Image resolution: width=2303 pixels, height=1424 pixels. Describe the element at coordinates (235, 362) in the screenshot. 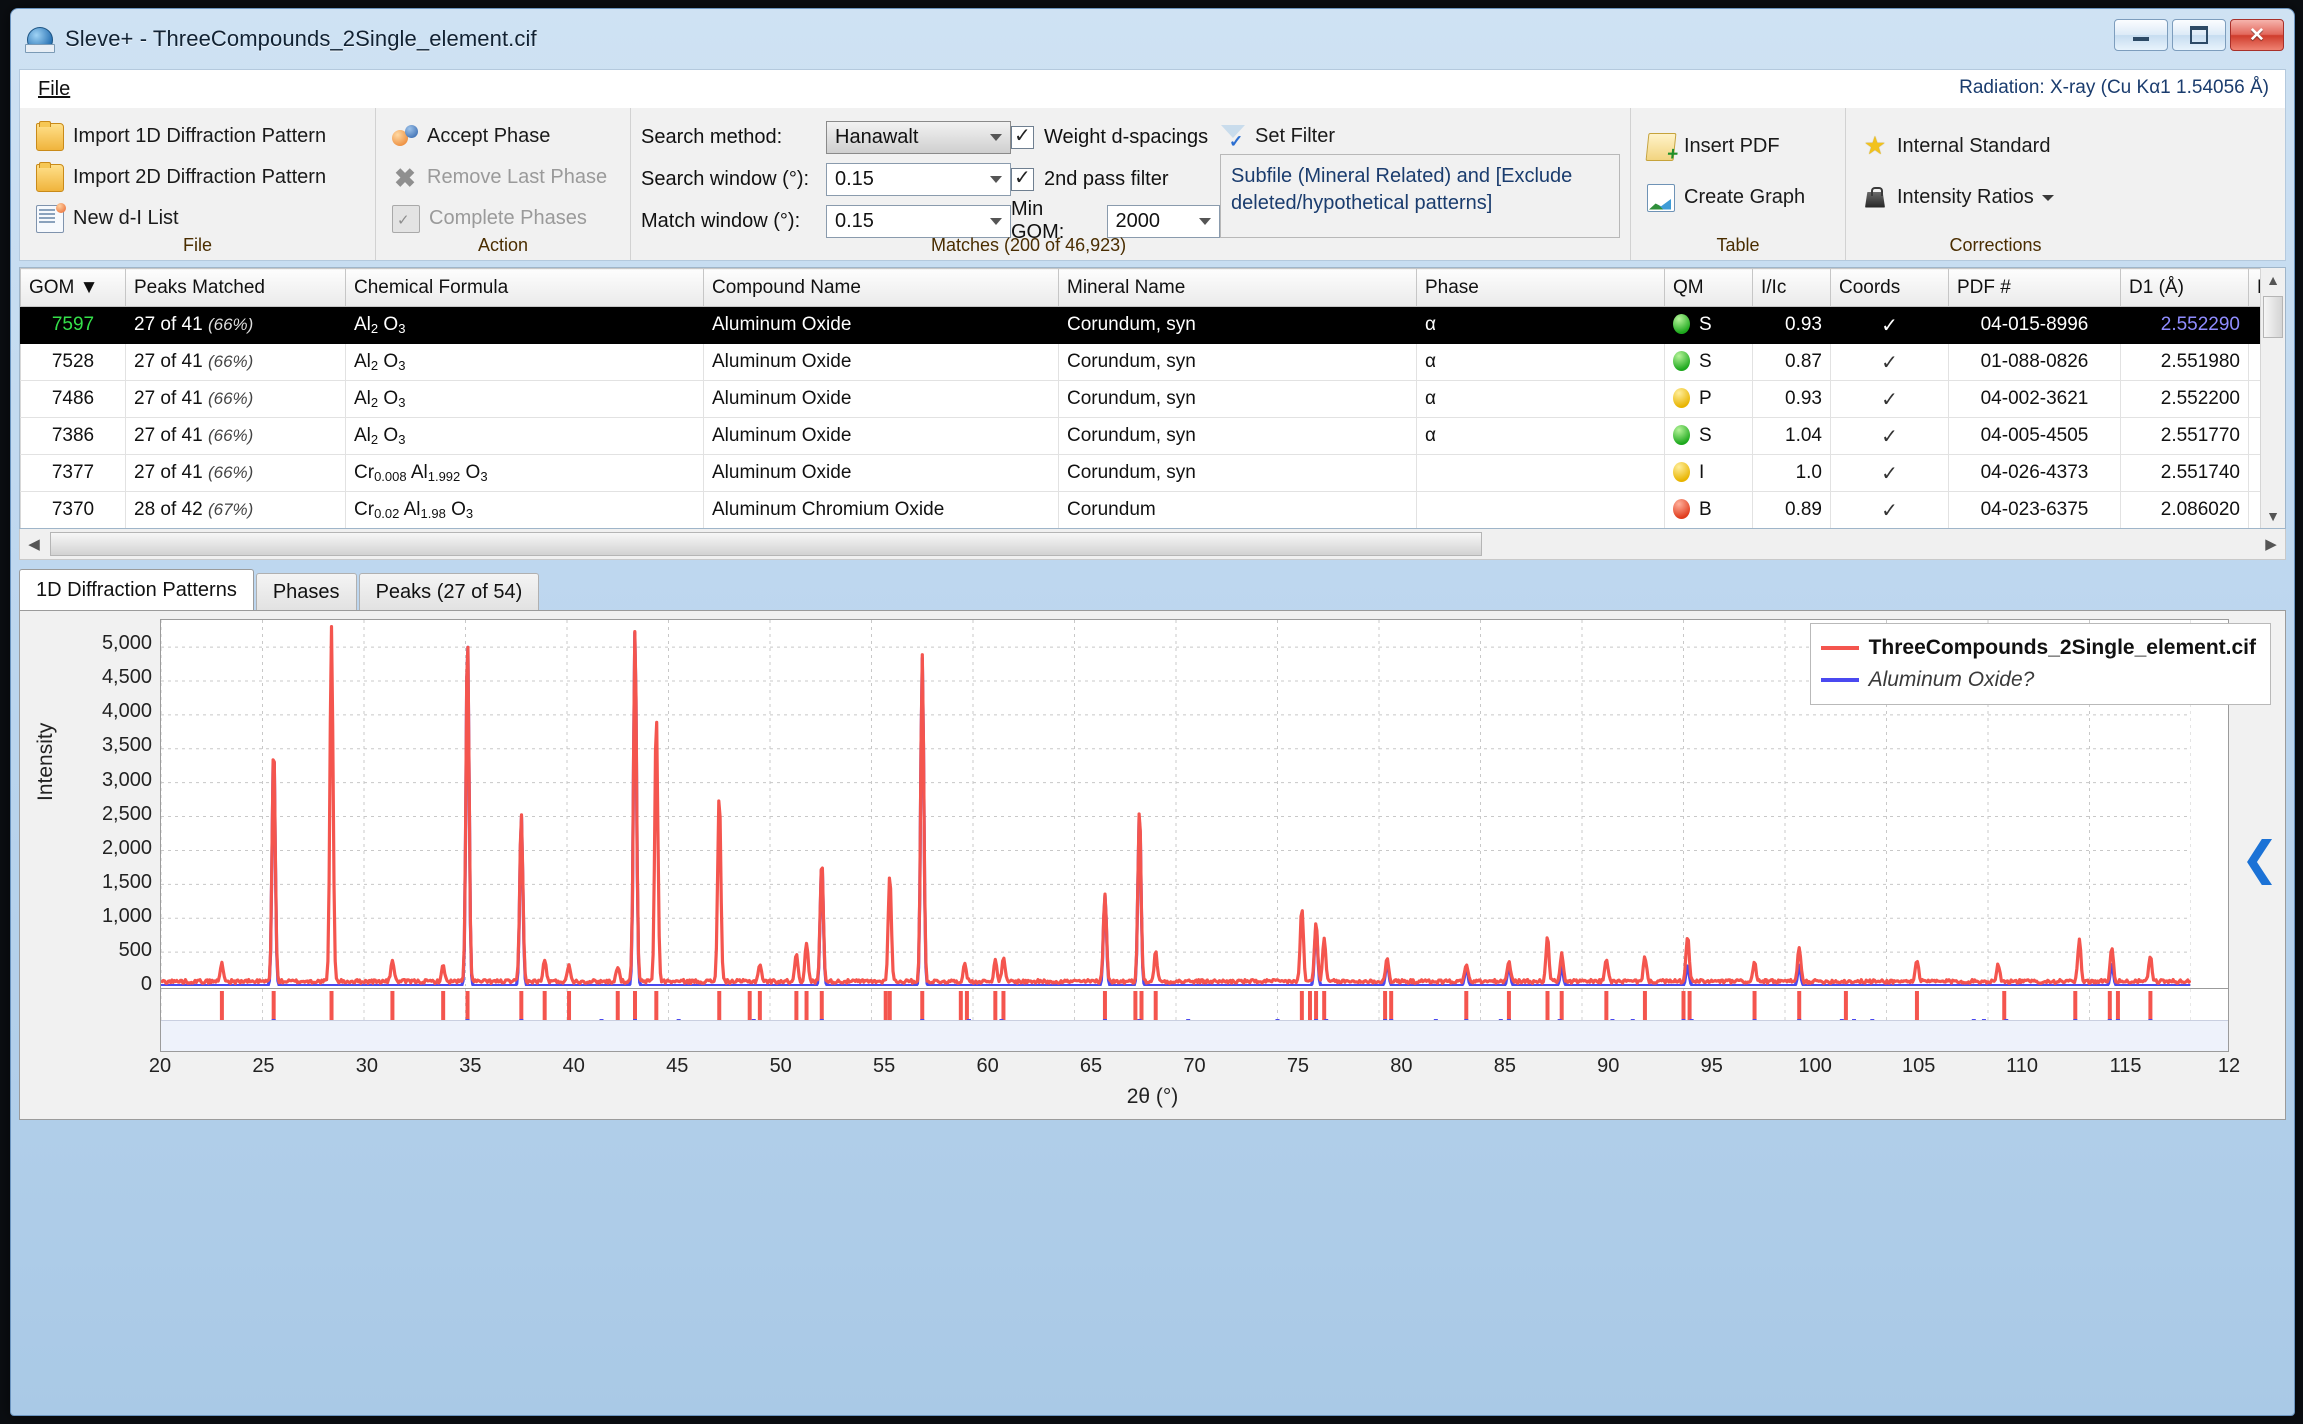

I see `cell-peaks-matched: 27 of 41 (66%)` at that location.